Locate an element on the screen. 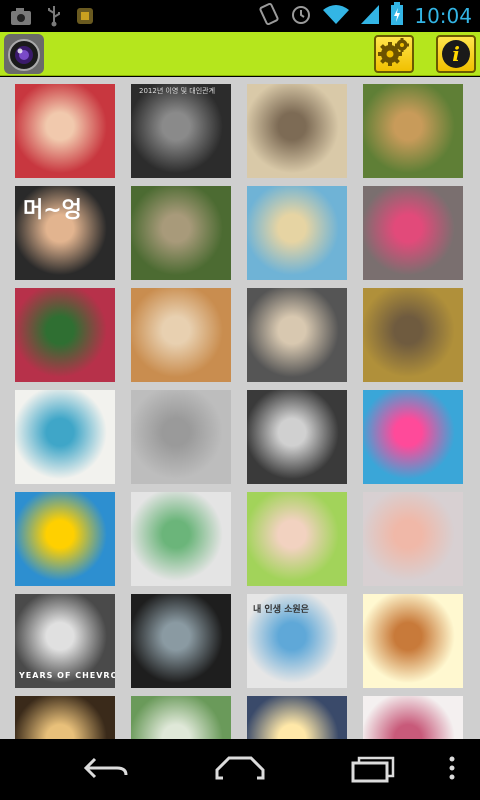  thumbnail-photo-pink-cosmos is located at coordinates (413, 437).